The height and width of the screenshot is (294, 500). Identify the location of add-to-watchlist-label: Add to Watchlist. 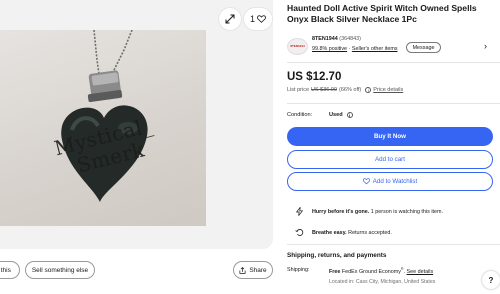
(395, 181).